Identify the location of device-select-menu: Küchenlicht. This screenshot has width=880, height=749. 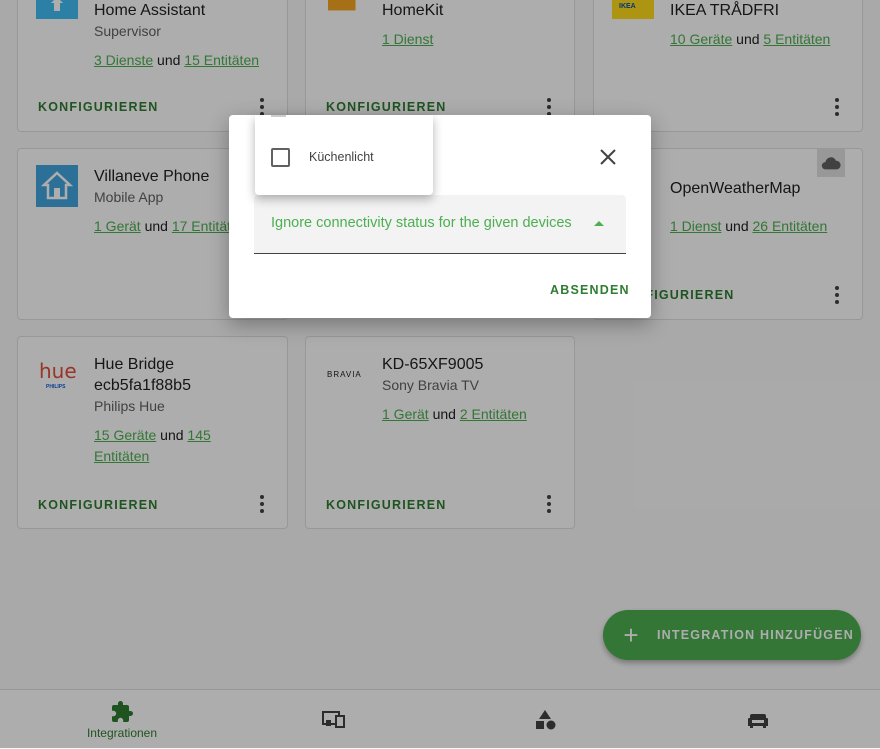
(344, 155).